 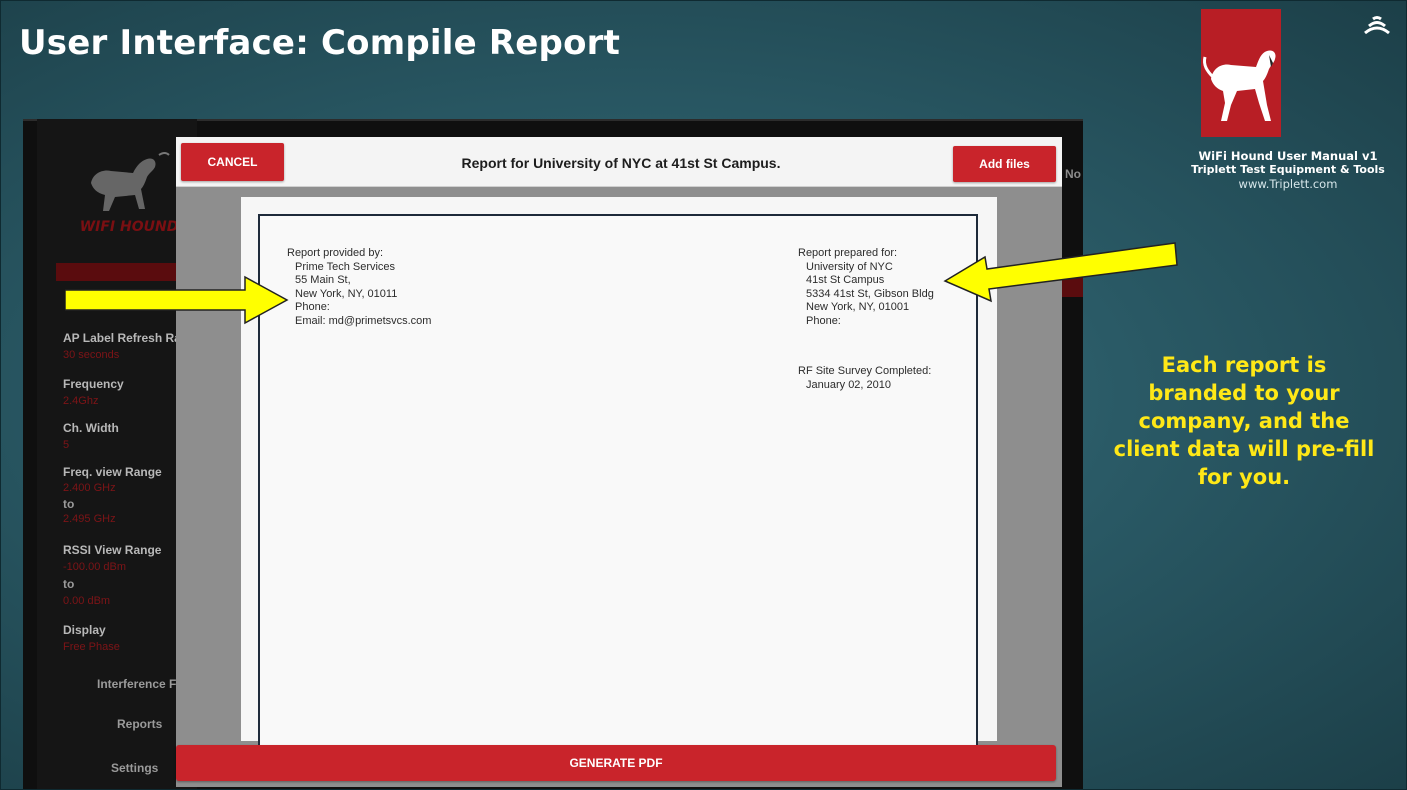 What do you see at coordinates (1060, 272) in the screenshot?
I see `arrow-left-icon` at bounding box center [1060, 272].